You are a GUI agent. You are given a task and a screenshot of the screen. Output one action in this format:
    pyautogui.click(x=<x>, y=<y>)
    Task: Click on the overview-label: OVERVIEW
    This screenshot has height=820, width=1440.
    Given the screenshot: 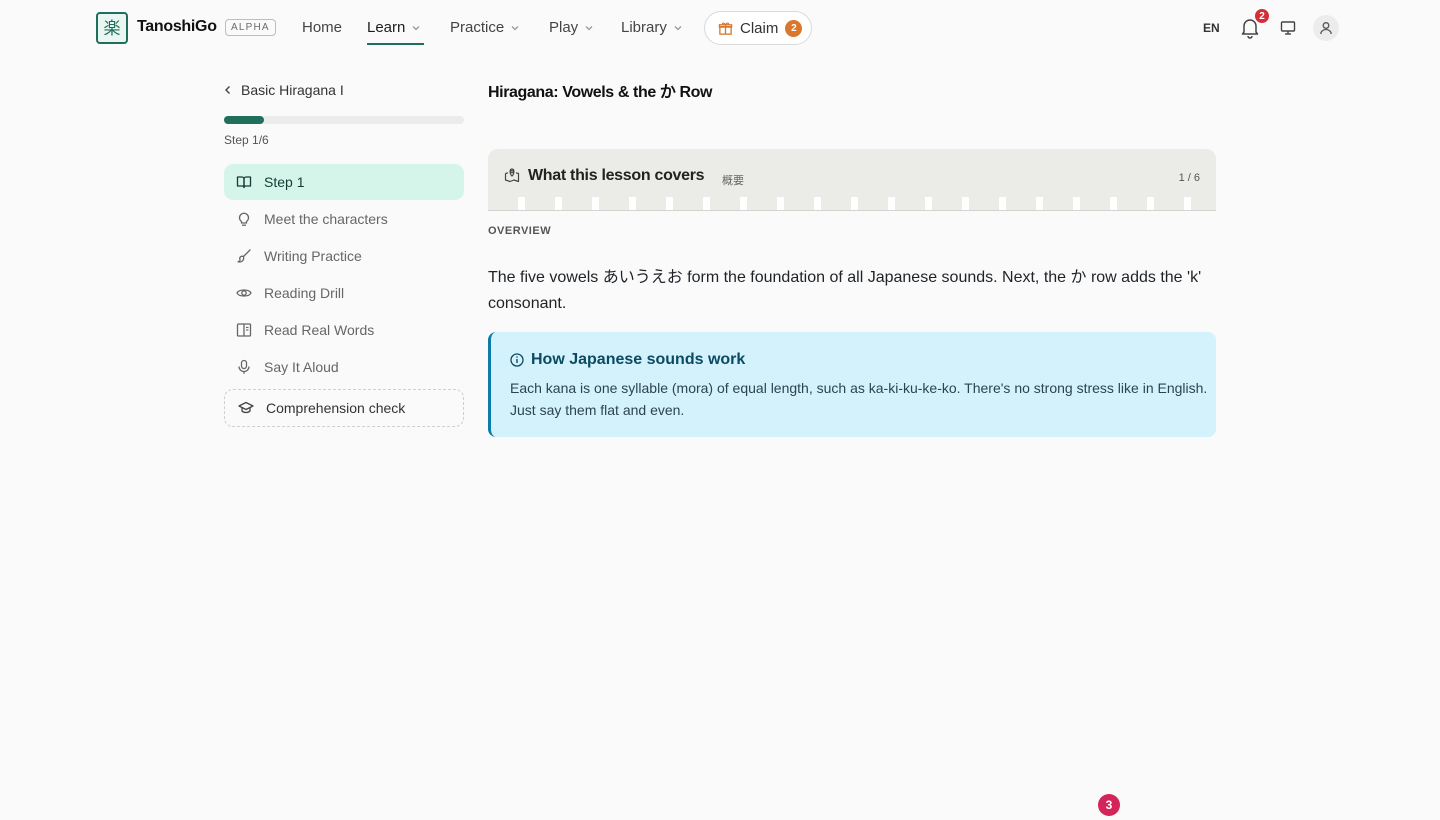 What is the action you would take?
    pyautogui.click(x=520, y=231)
    